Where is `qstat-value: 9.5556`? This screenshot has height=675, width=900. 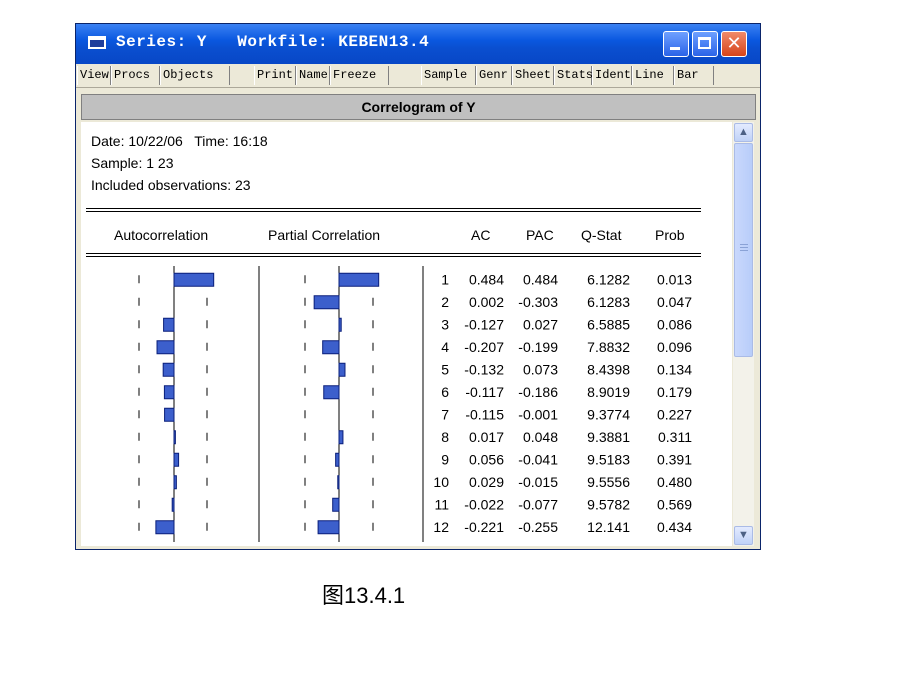
qstat-value: 9.5556 is located at coordinates (608, 482).